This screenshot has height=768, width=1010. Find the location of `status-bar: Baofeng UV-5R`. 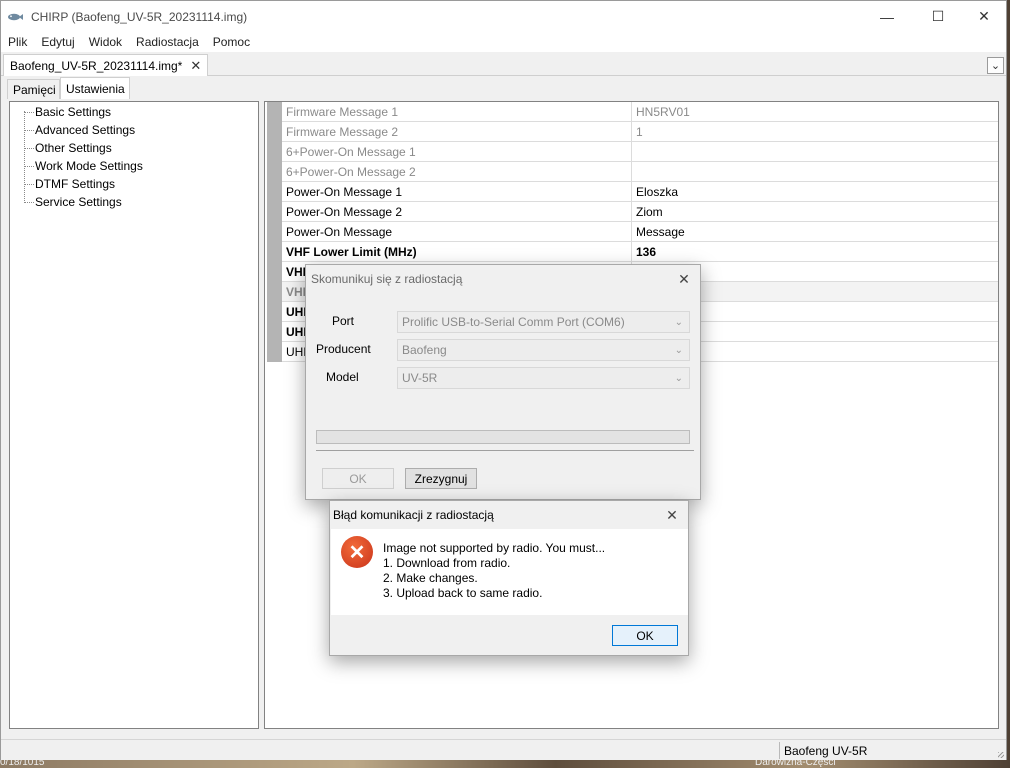

status-bar: Baofeng UV-5R is located at coordinates (503, 749).